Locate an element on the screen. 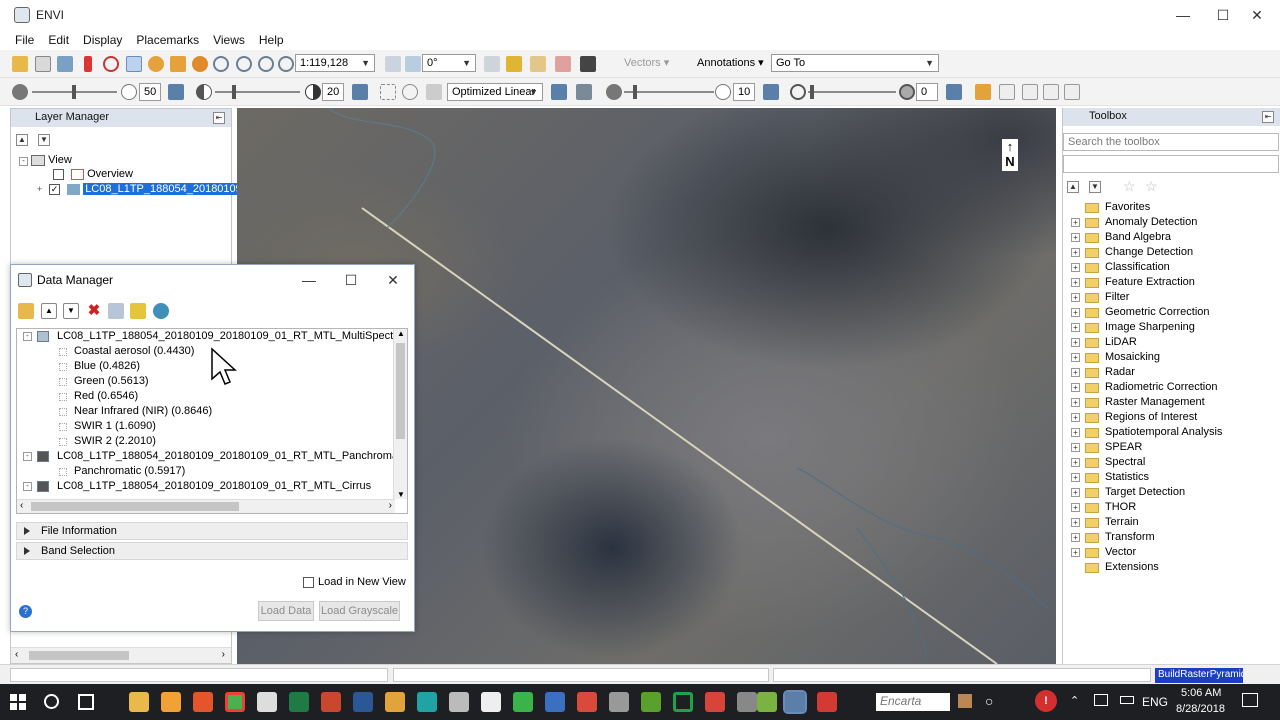  app-red-icon is located at coordinates (587, 702).